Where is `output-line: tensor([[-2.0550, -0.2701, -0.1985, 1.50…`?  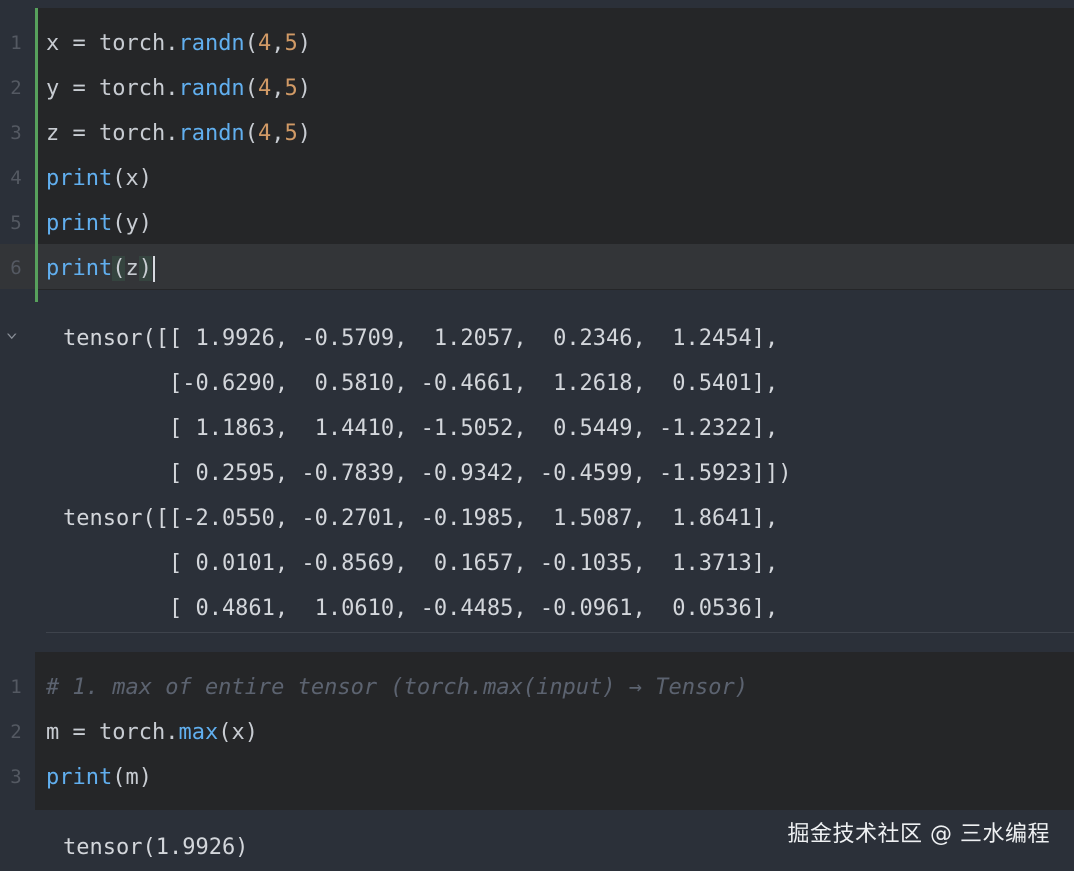
output-line: tensor([[-2.0550, -0.2701, -0.1985, 1.50… is located at coordinates (421, 518).